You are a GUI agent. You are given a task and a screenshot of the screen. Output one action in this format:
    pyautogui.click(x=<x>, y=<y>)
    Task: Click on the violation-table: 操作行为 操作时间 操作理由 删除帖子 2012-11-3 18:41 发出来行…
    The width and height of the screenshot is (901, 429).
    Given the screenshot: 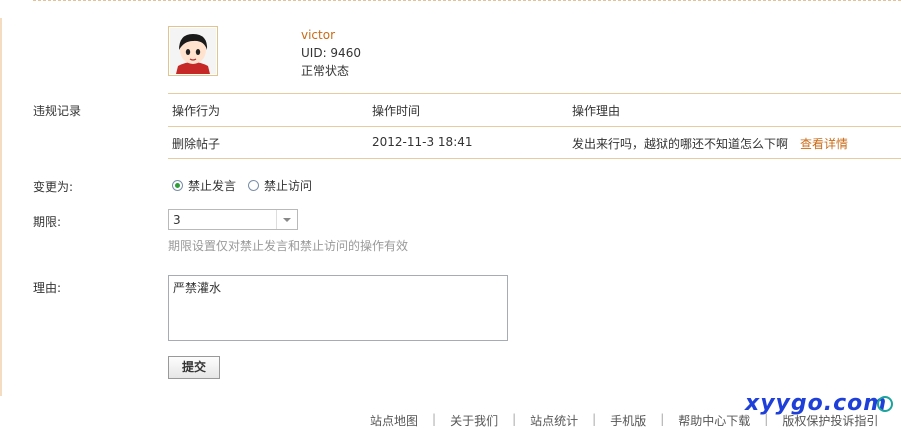 What is the action you would take?
    pyautogui.click(x=534, y=126)
    